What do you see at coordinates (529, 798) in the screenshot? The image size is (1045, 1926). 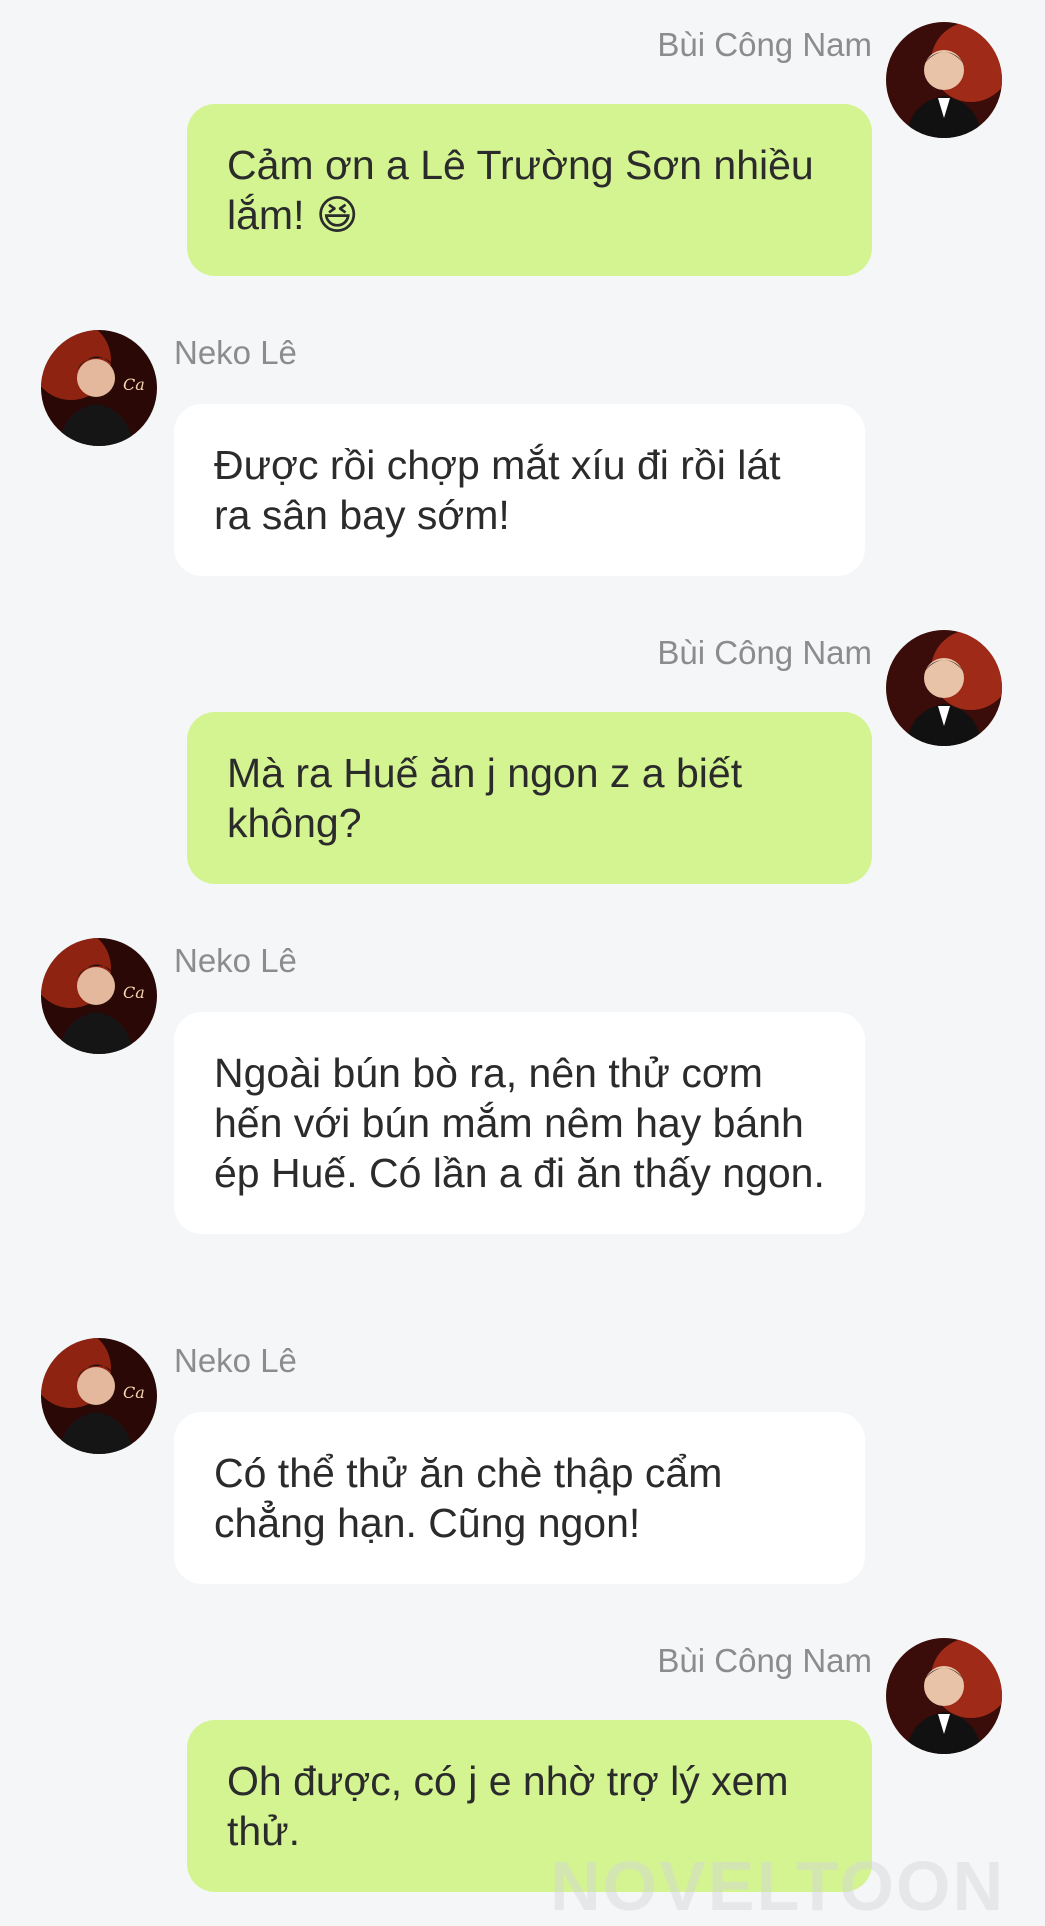 I see `message-bubble: Mà ra Huế ăn j ngon z a biết không?` at bounding box center [529, 798].